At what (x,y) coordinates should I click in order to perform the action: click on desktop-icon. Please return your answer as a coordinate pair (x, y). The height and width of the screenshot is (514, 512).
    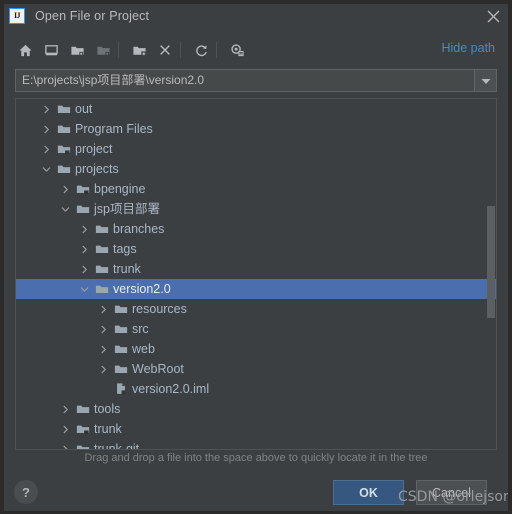
    Looking at the image, I should click on (51, 50).